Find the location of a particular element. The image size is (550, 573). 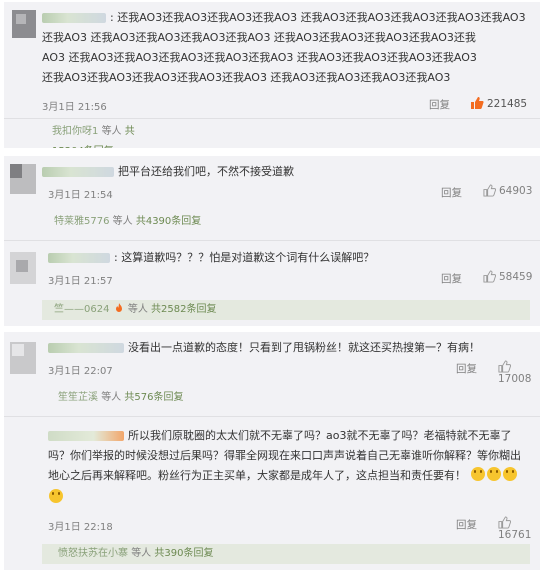

like-count: 64903 is located at coordinates (516, 191).